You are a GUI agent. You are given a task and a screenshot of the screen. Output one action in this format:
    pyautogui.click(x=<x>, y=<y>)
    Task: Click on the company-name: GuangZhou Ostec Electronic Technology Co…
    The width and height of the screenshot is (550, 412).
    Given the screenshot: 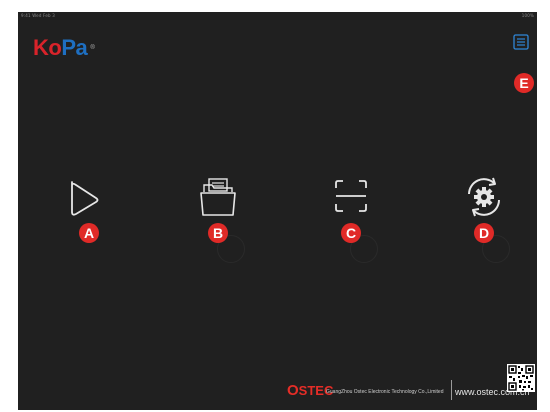 What is the action you would take?
    pyautogui.click(x=385, y=392)
    